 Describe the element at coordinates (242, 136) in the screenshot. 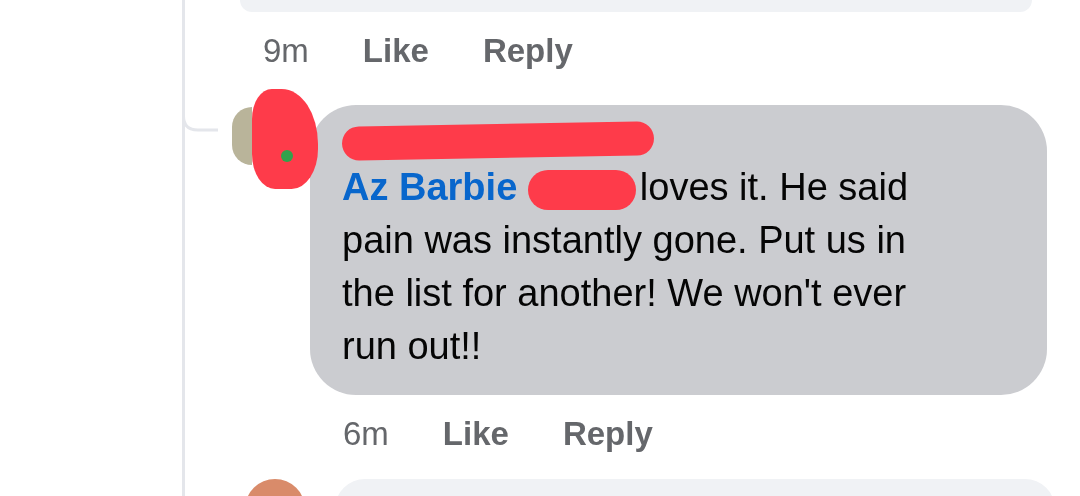

I see `avatar` at that location.